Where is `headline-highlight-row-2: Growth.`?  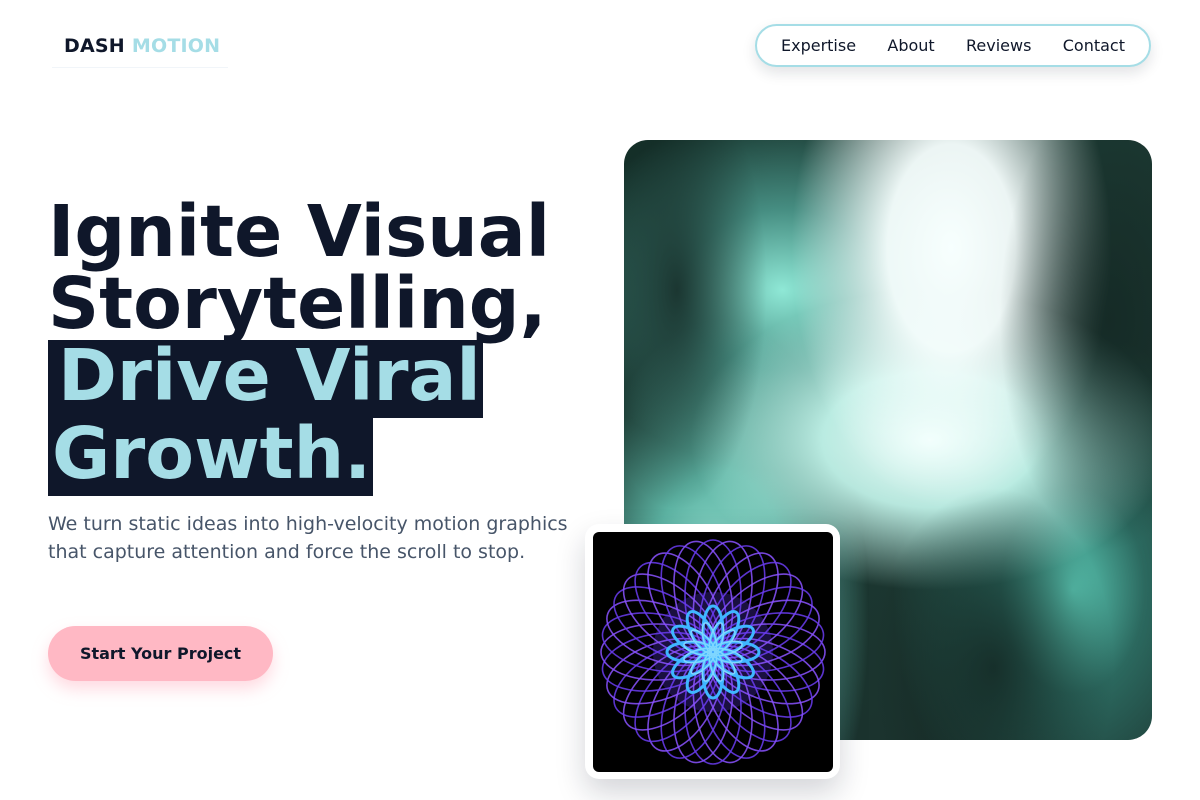
headline-highlight-row-2: Growth. is located at coordinates (299, 457).